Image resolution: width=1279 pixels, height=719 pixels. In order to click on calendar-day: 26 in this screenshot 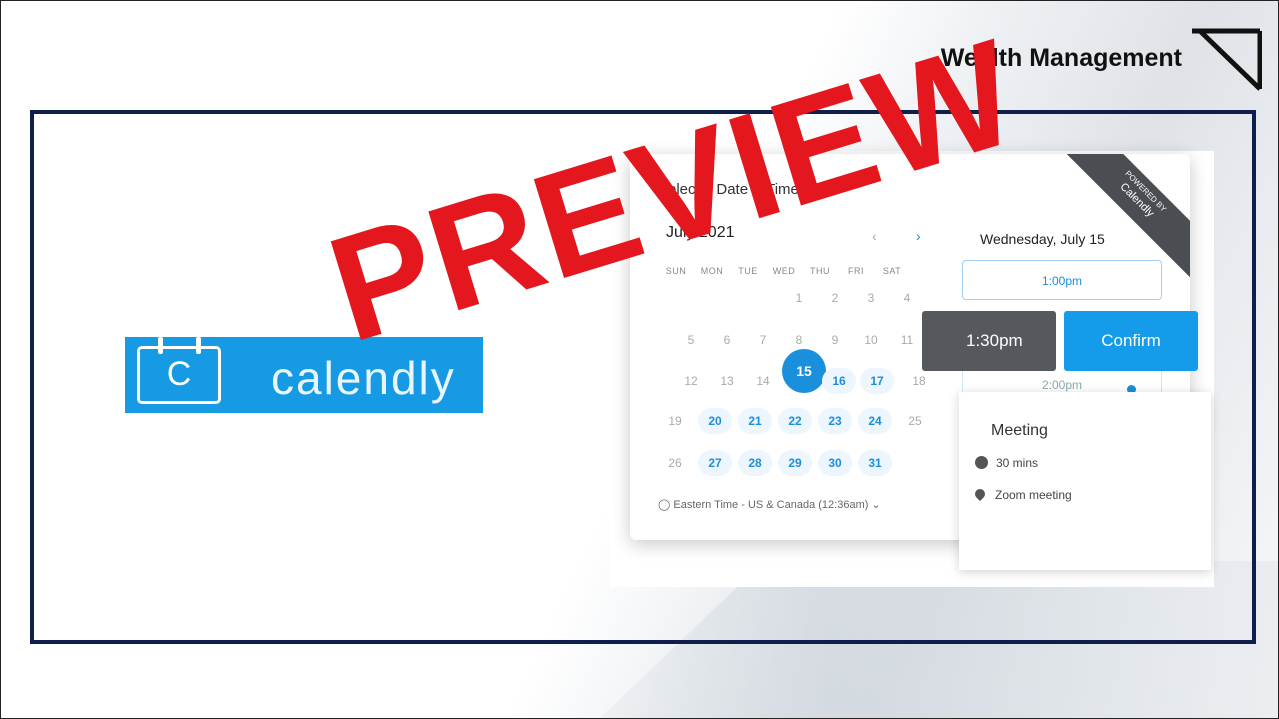, I will do `click(675, 463)`.